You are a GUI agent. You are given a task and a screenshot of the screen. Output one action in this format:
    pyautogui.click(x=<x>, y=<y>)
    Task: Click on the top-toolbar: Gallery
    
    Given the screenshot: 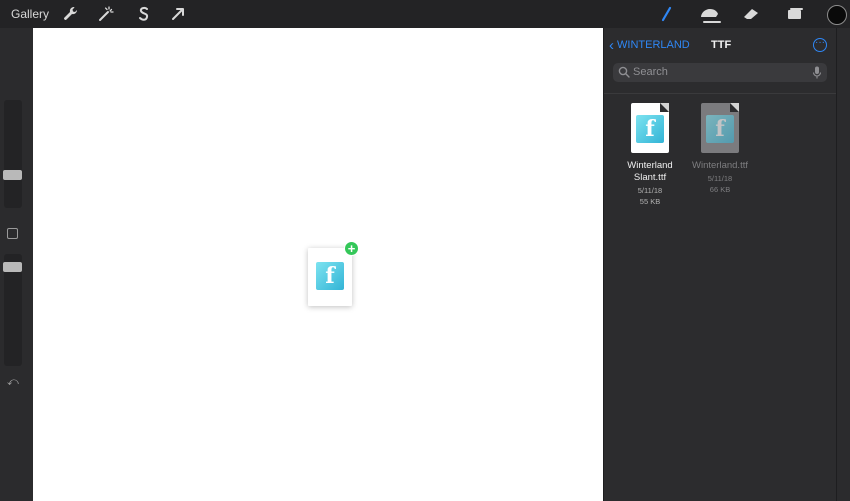 What is the action you would take?
    pyautogui.click(x=425, y=14)
    